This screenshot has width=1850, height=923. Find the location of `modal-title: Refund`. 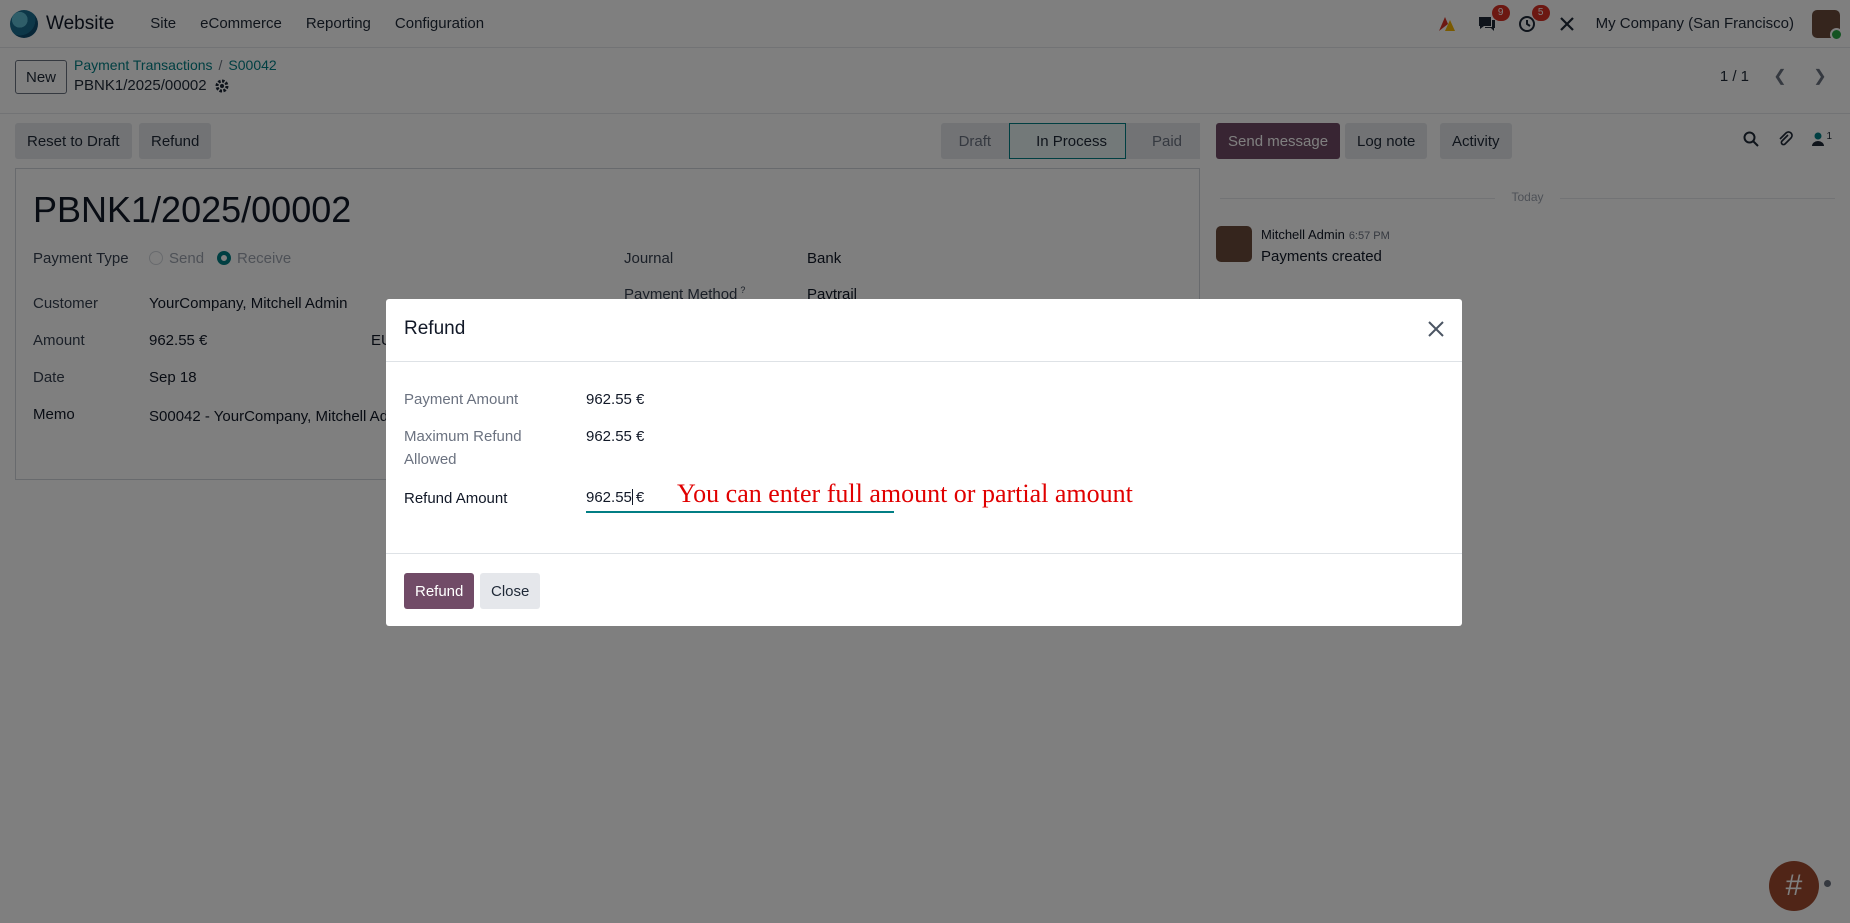

modal-title: Refund is located at coordinates (435, 328).